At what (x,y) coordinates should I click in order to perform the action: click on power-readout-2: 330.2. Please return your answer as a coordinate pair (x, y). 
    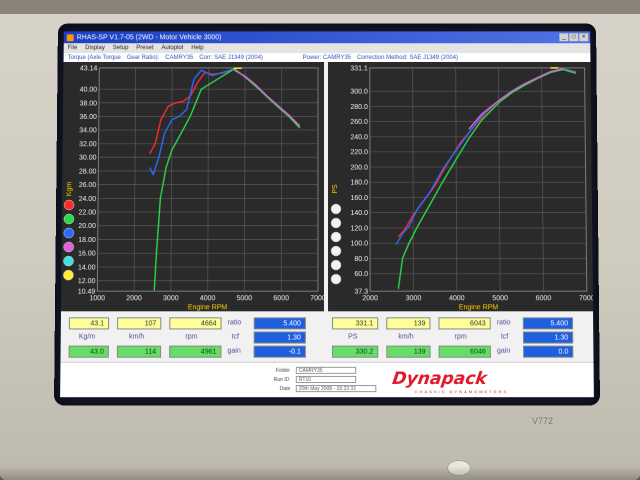
    Looking at the image, I should click on (355, 352).